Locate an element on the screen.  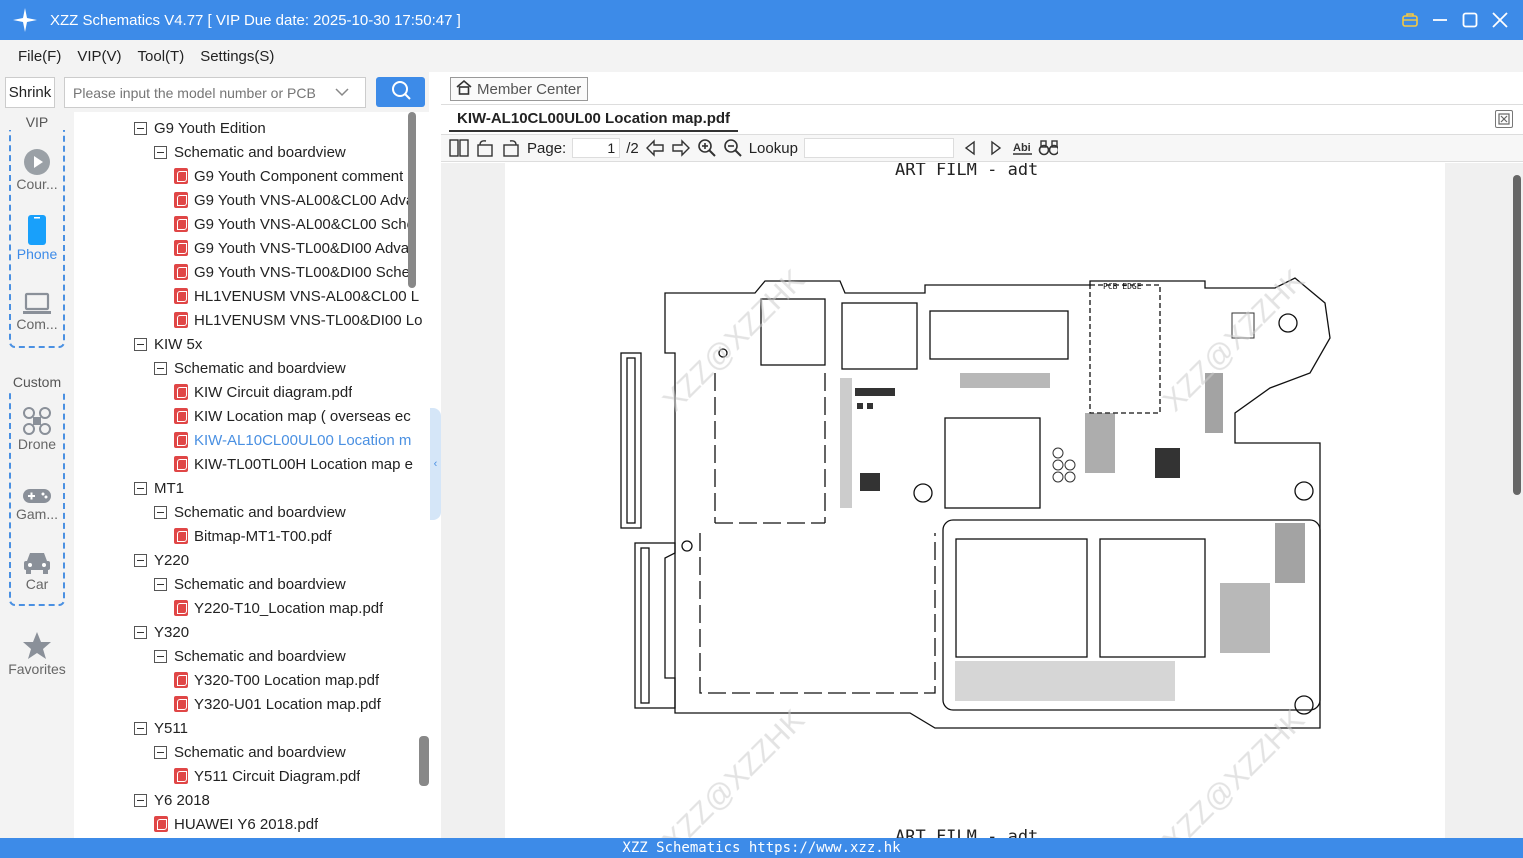
tree-file-item: G9 Youth VNS-AL00&CL00 Adva is located at coordinates (301, 200).